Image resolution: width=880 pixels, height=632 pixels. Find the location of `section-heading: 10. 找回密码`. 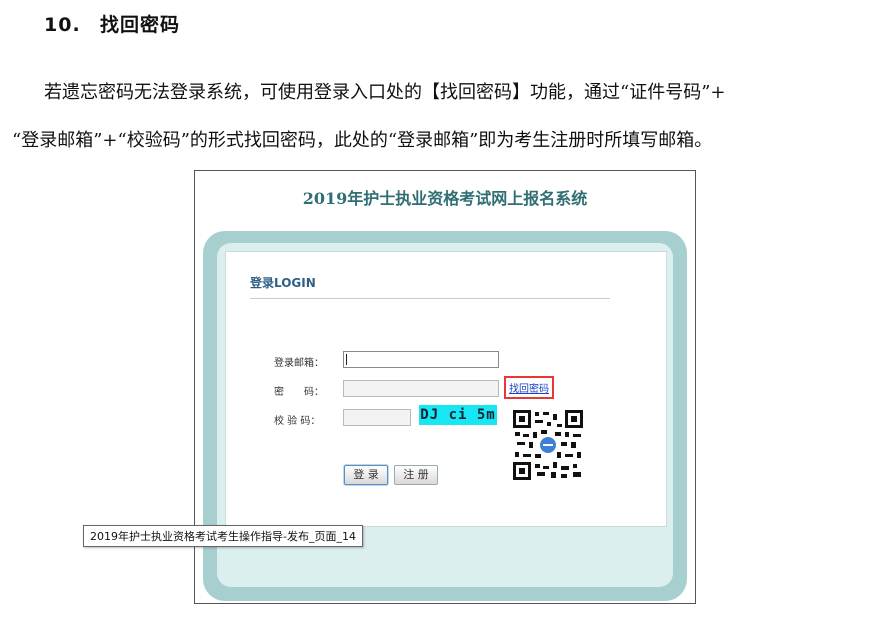

section-heading: 10. 找回密码 is located at coordinates (112, 23).